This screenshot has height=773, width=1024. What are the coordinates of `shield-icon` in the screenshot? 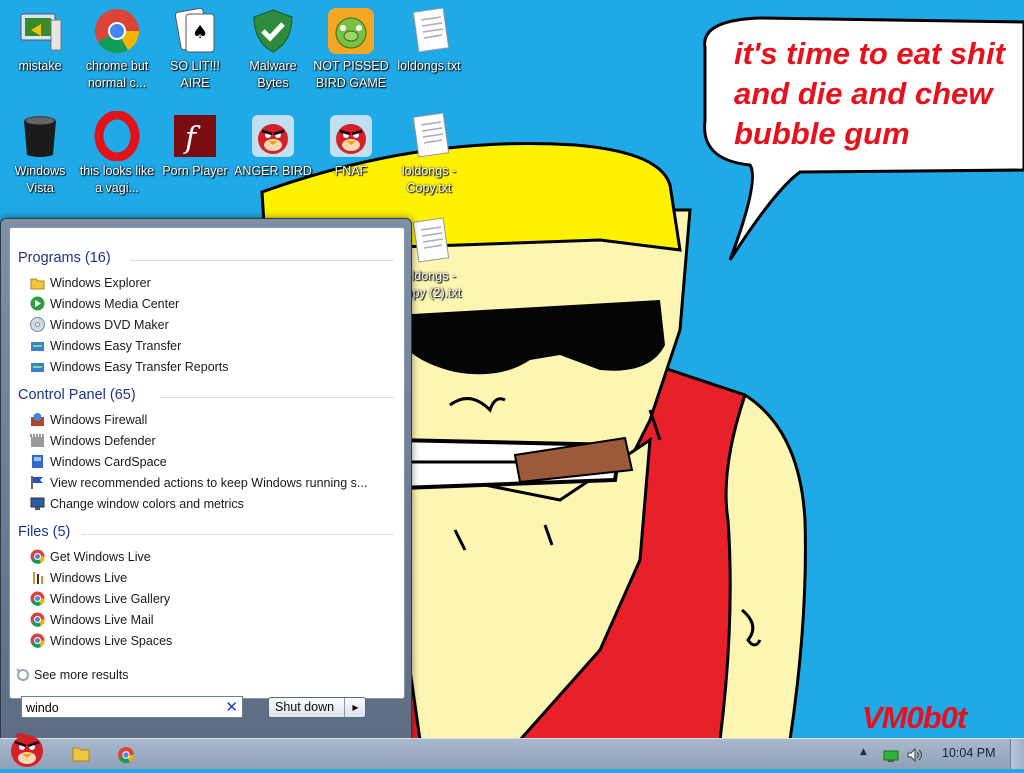 It's located at (273, 31).